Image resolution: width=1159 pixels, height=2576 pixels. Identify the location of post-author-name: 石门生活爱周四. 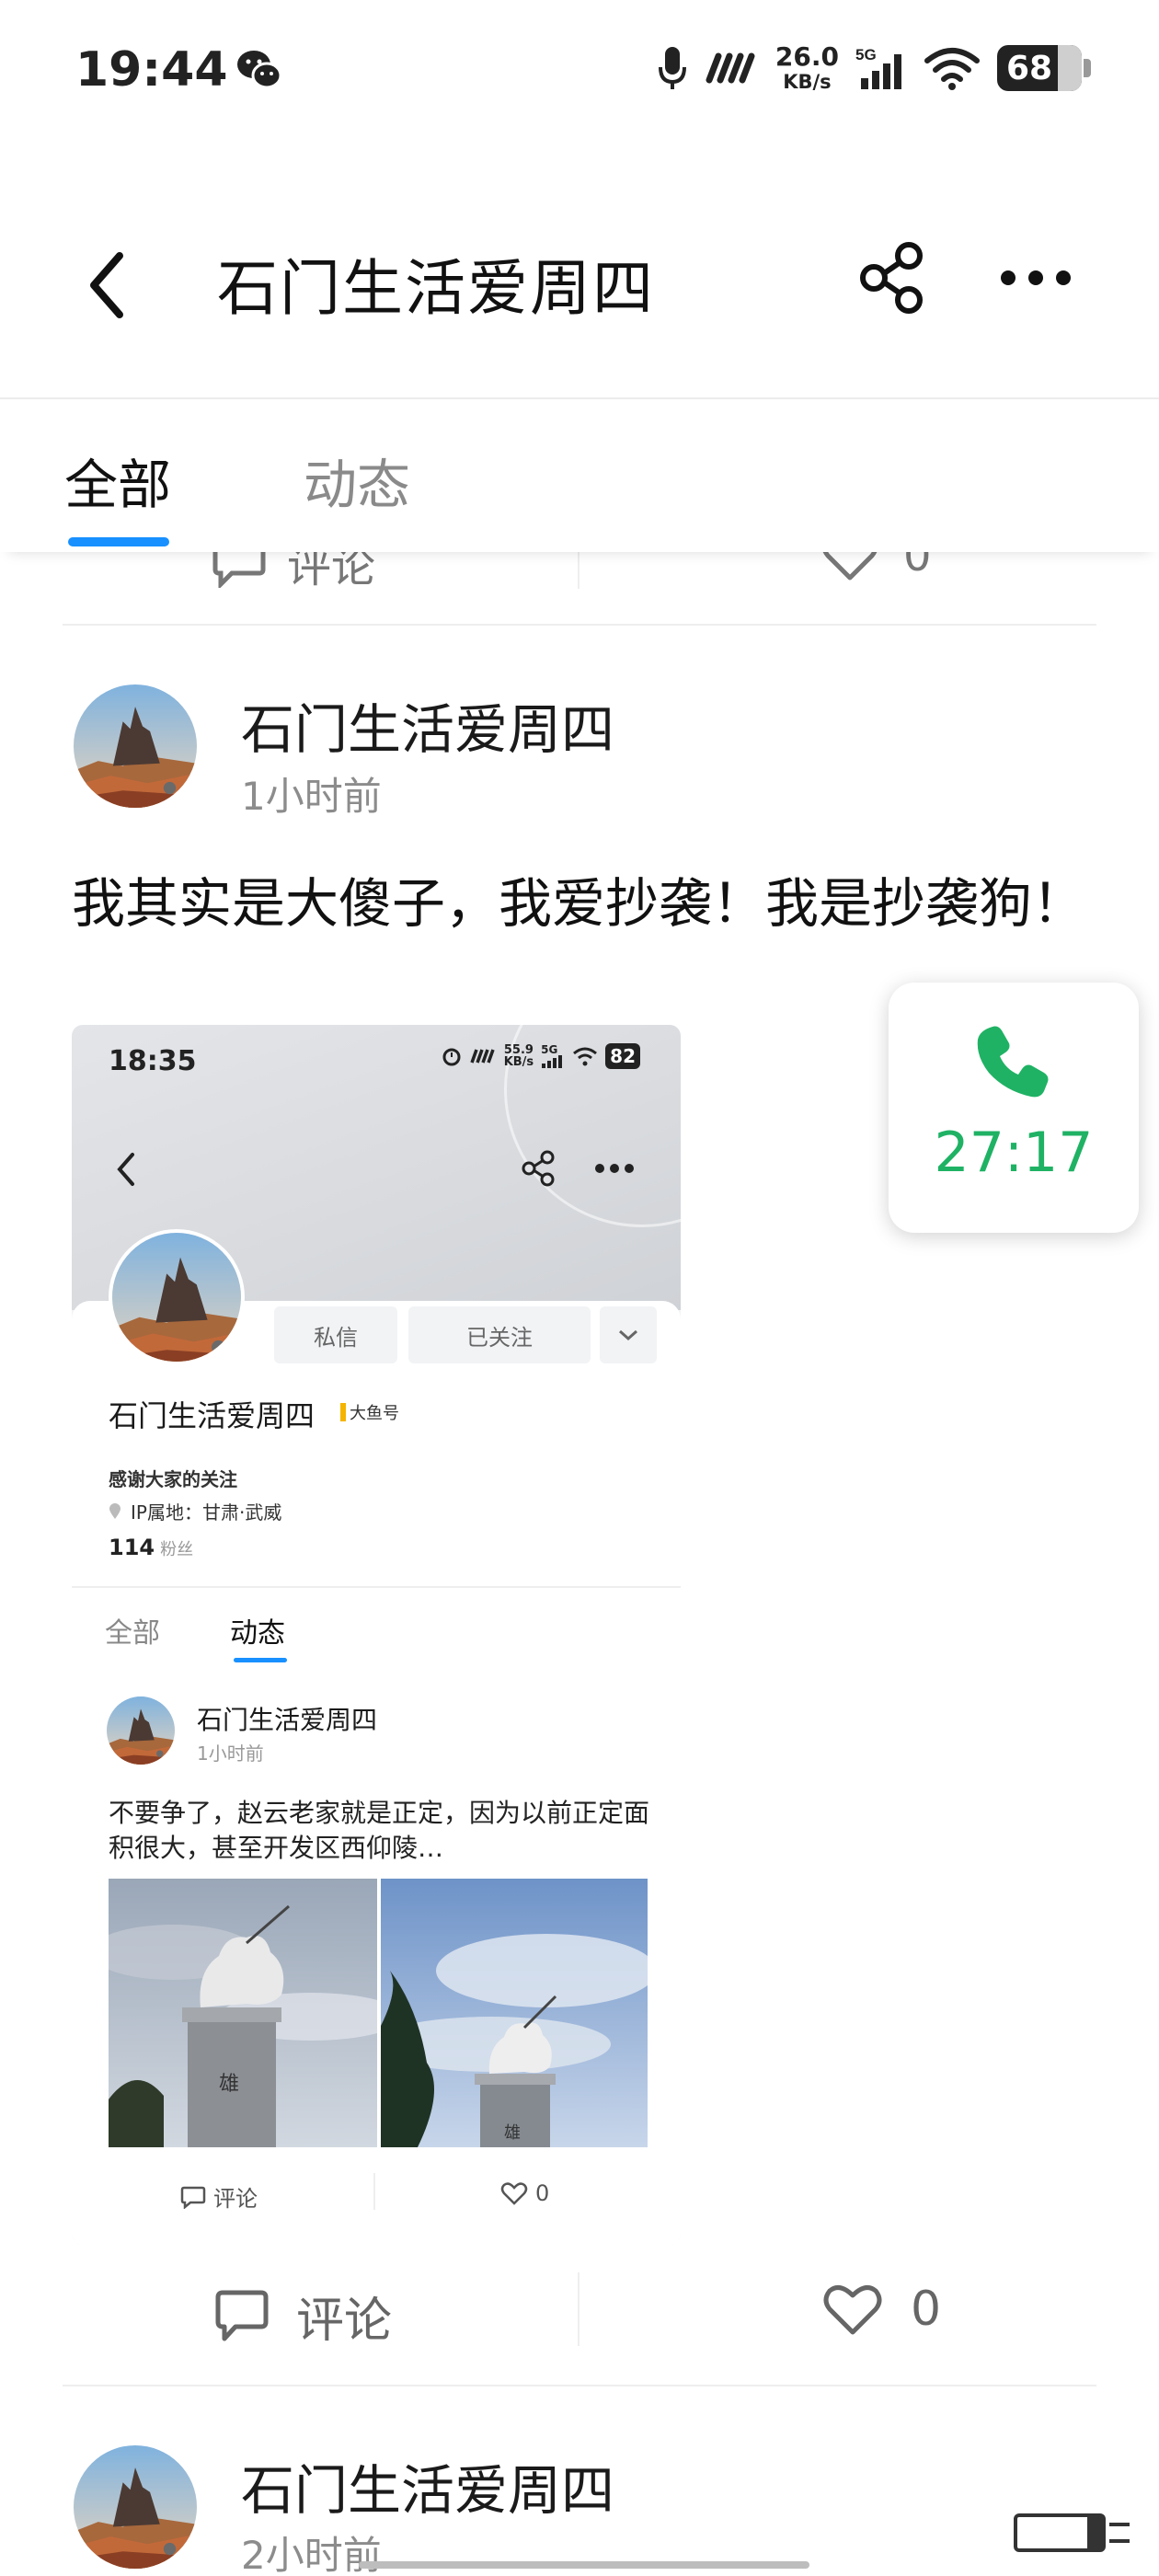
(427, 725).